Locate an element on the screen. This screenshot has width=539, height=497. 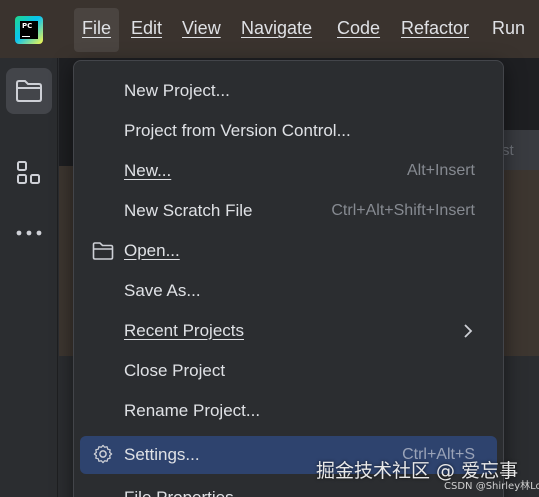
structure-icon is located at coordinates (28, 172).